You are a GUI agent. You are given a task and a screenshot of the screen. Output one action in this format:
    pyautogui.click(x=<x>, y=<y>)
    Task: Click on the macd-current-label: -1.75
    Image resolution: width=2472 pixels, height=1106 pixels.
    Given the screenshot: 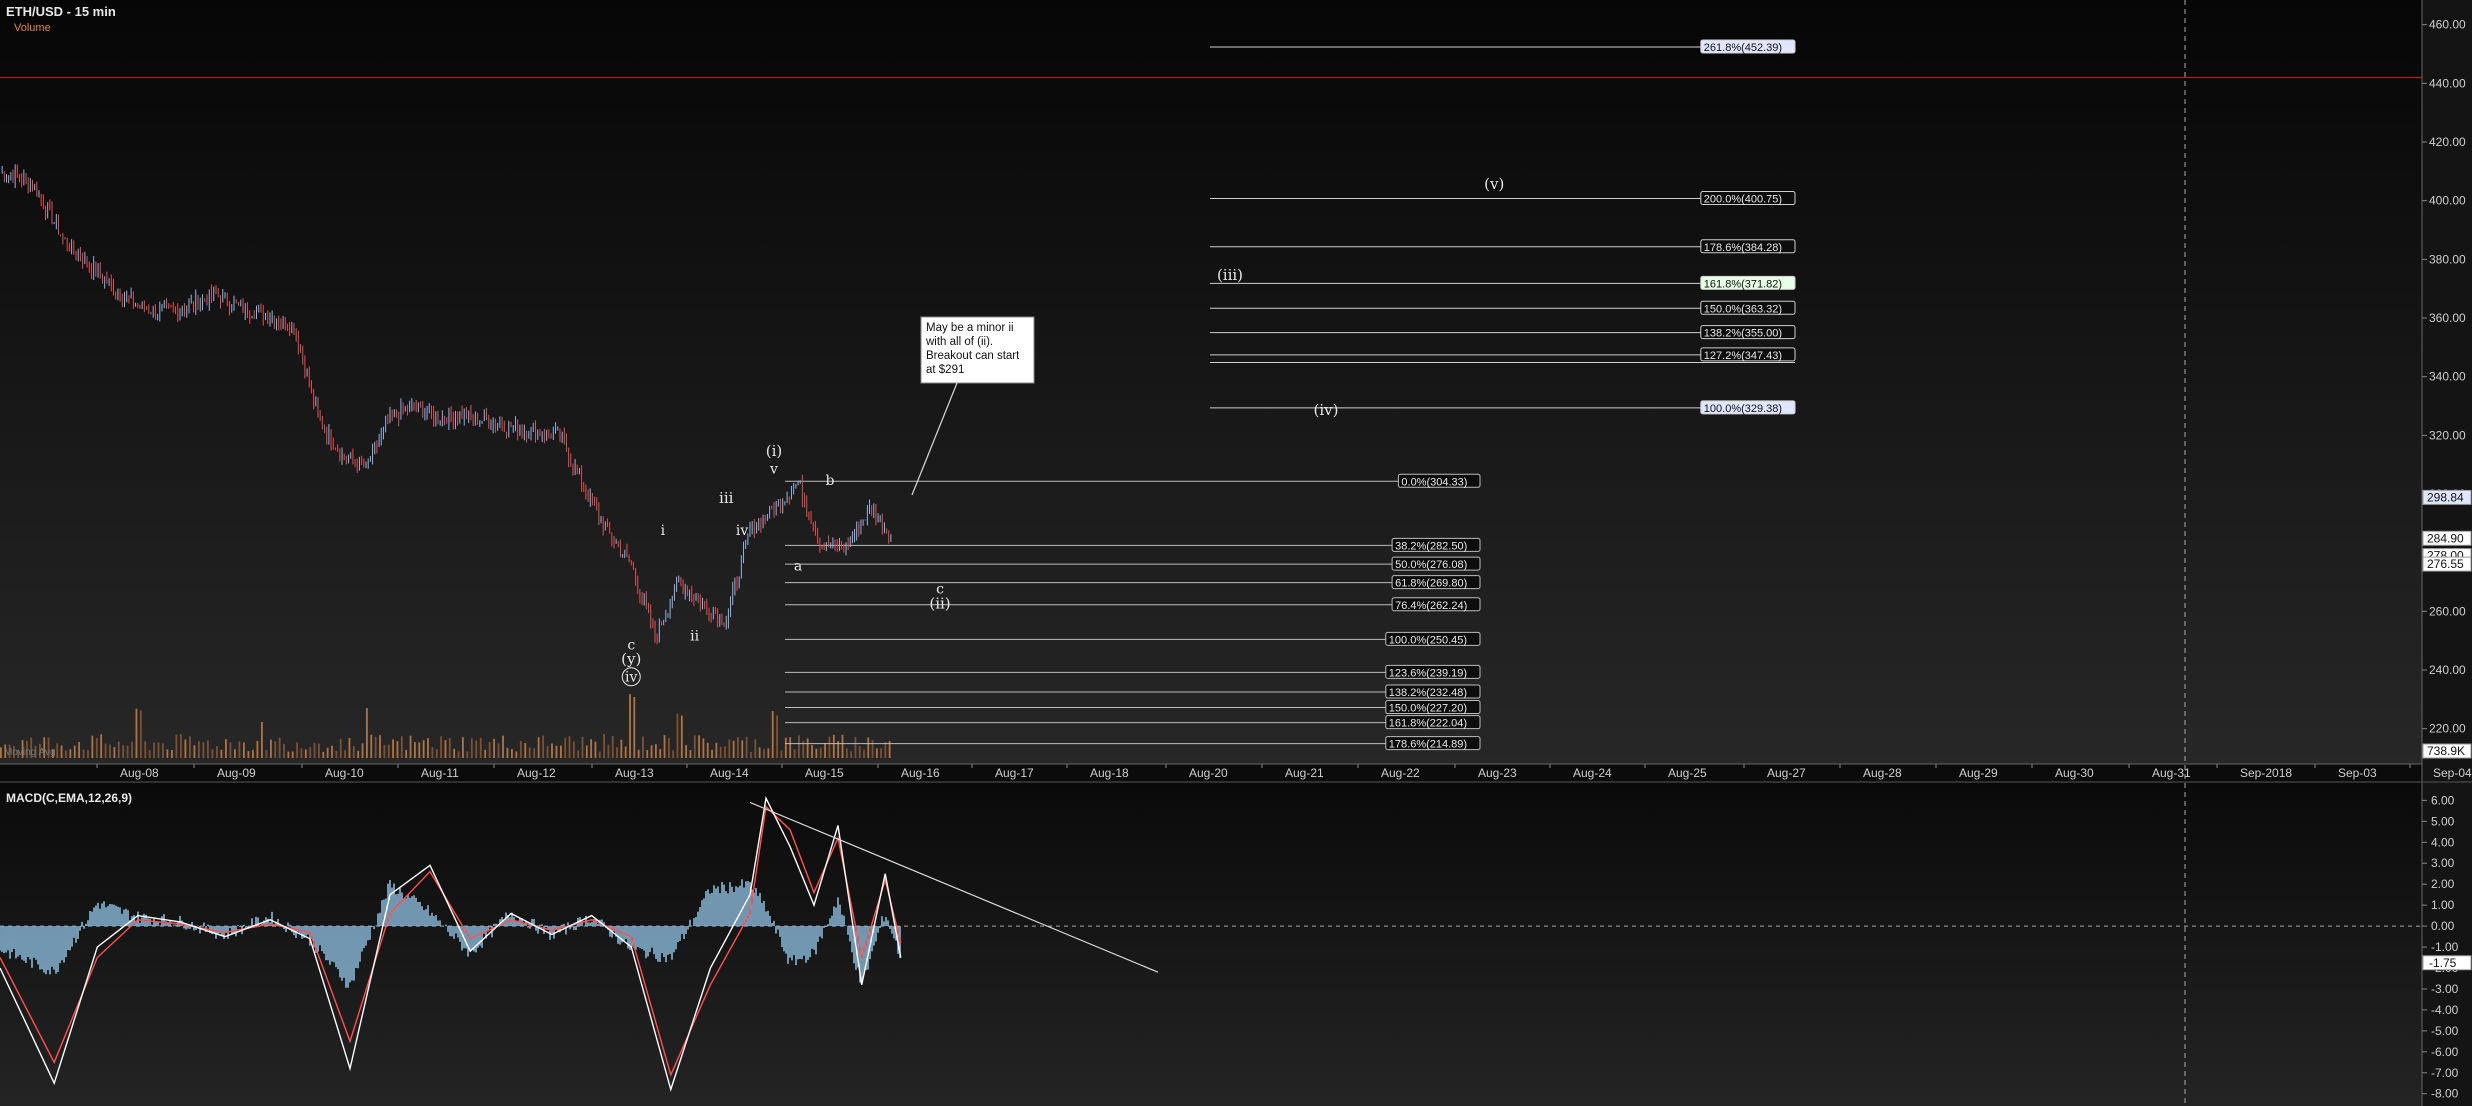 What is the action you would take?
    pyautogui.click(x=2443, y=963)
    